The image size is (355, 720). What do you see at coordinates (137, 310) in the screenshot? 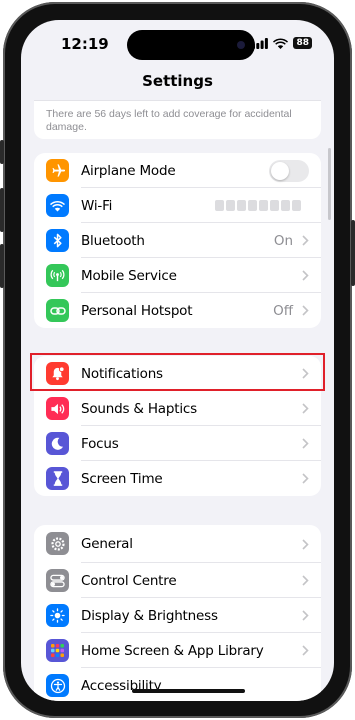
I see `personal-hotspot-label: Personal Hotspot` at bounding box center [137, 310].